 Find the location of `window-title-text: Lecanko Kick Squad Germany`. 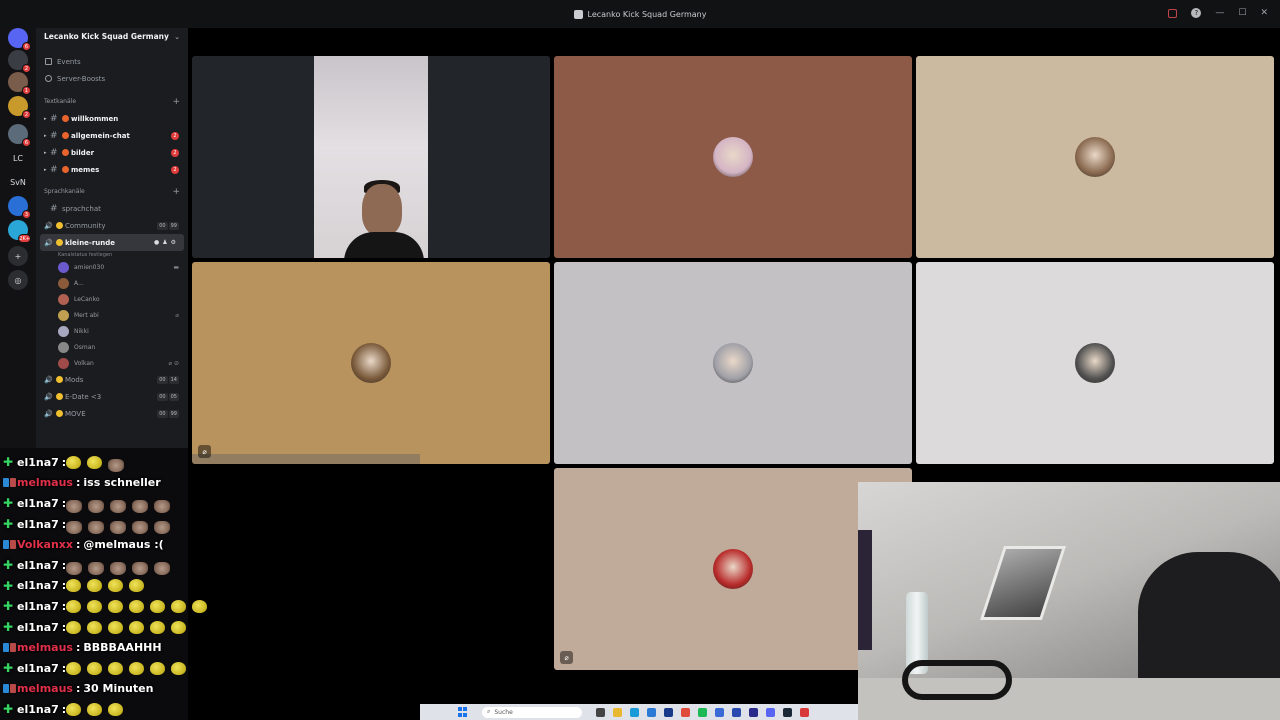

window-title-text: Lecanko Kick Squad Germany is located at coordinates (647, 14).